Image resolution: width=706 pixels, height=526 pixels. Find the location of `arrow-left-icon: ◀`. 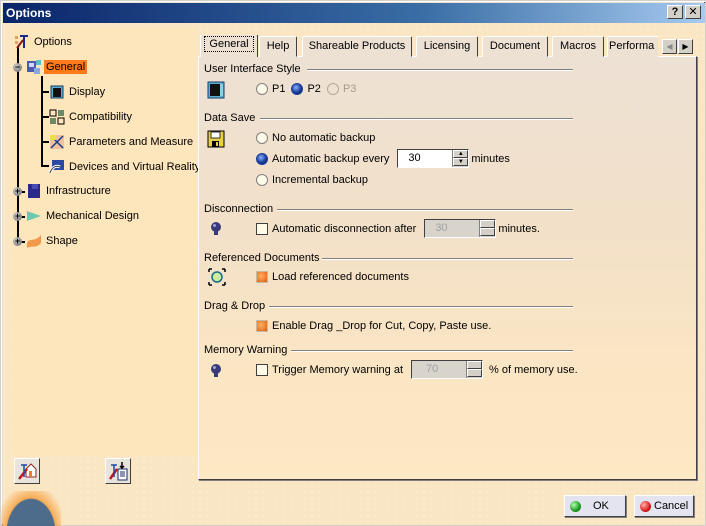

arrow-left-icon: ◀ is located at coordinates (669, 46).